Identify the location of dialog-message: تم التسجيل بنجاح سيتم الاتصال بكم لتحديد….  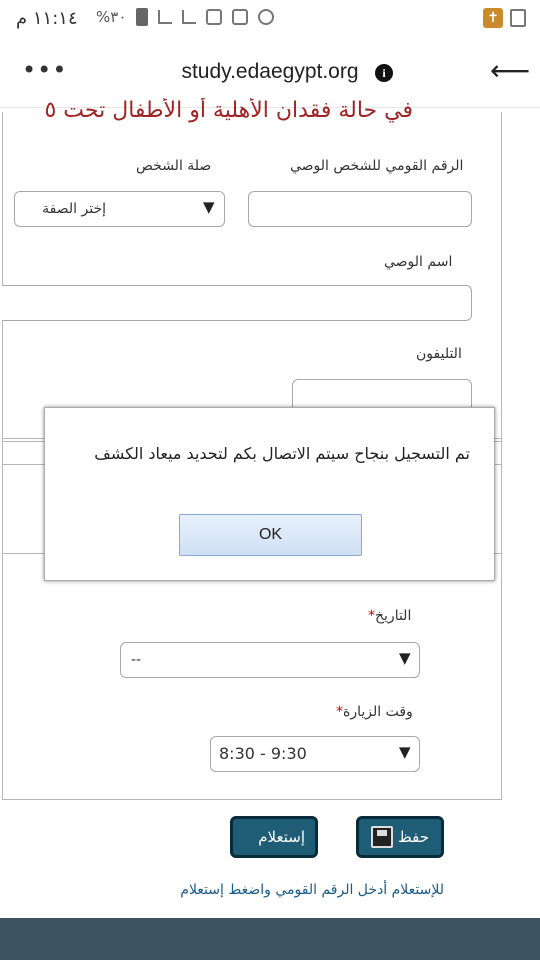
(282, 453).